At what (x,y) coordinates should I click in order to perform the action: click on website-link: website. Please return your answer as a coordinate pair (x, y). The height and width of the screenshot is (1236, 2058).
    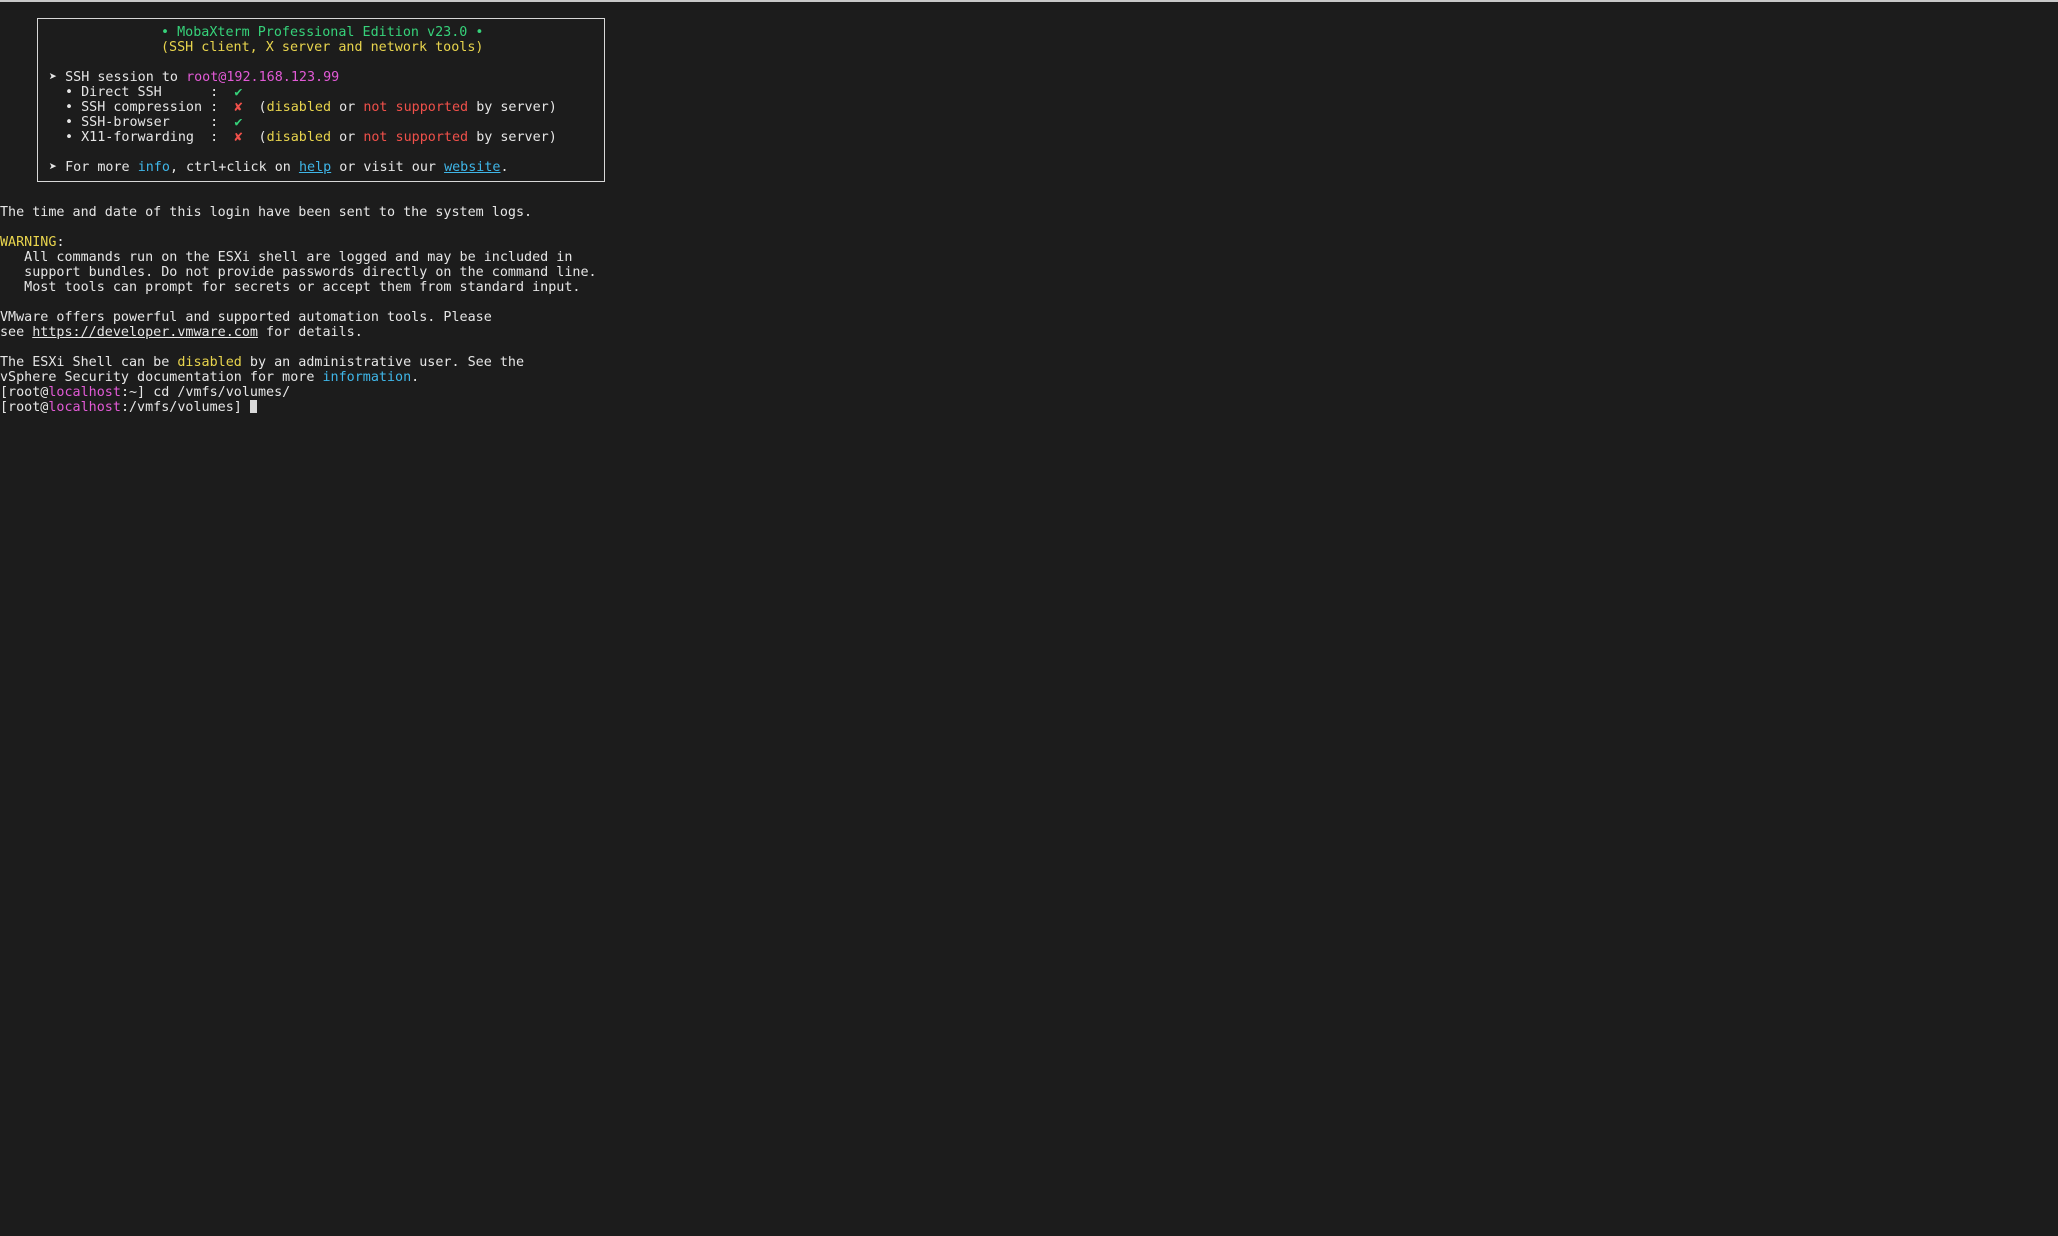
    Looking at the image, I should click on (472, 167).